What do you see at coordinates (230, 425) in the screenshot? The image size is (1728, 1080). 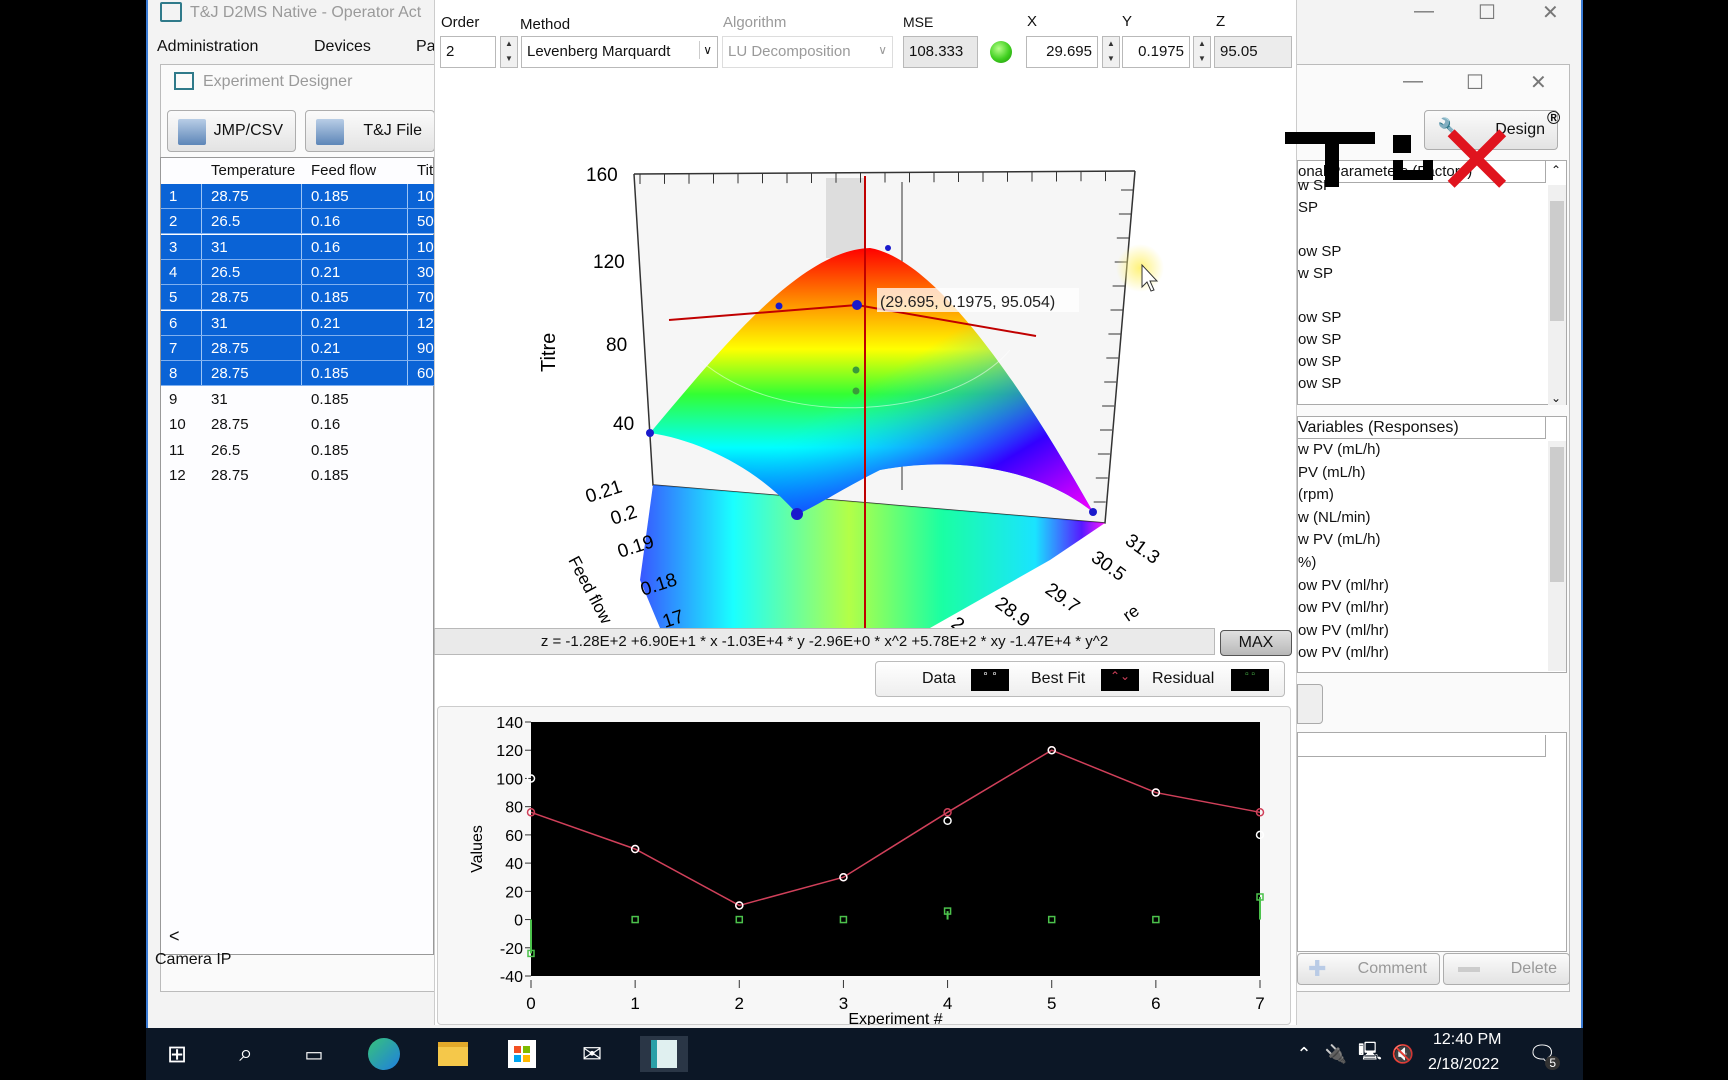 I see `cell-temperature: 28.75` at bounding box center [230, 425].